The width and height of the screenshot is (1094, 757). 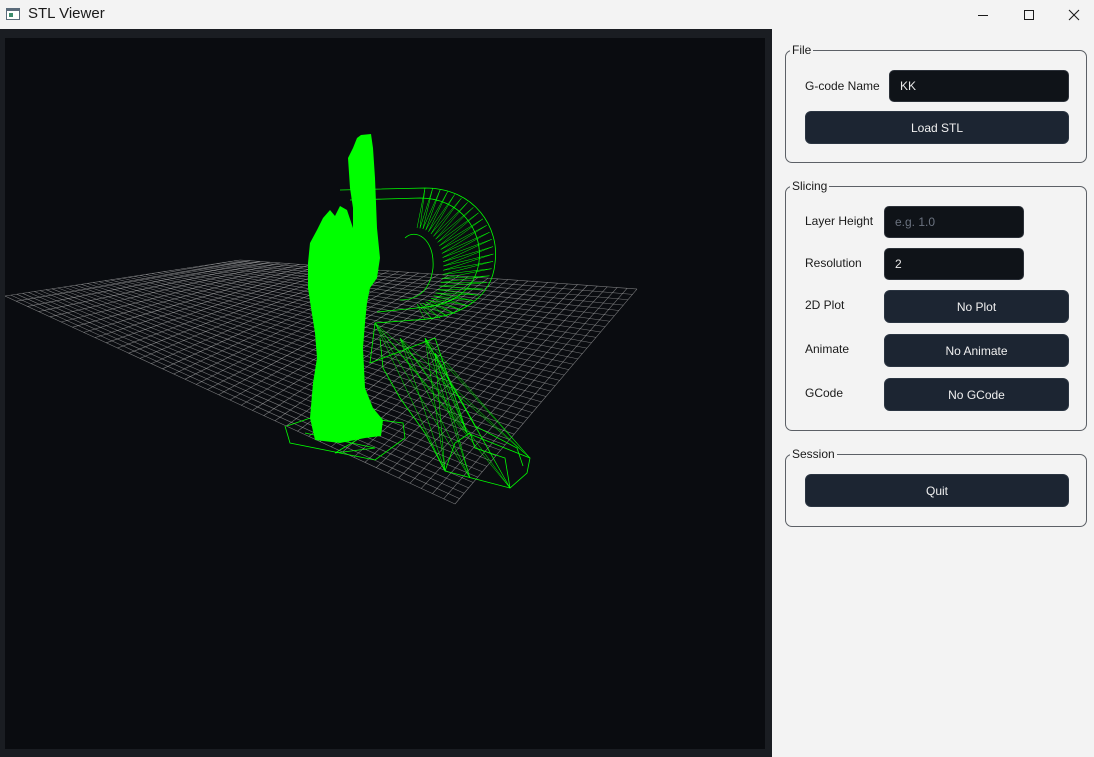 What do you see at coordinates (976, 306) in the screenshot?
I see `2d-plot-button: No Plot` at bounding box center [976, 306].